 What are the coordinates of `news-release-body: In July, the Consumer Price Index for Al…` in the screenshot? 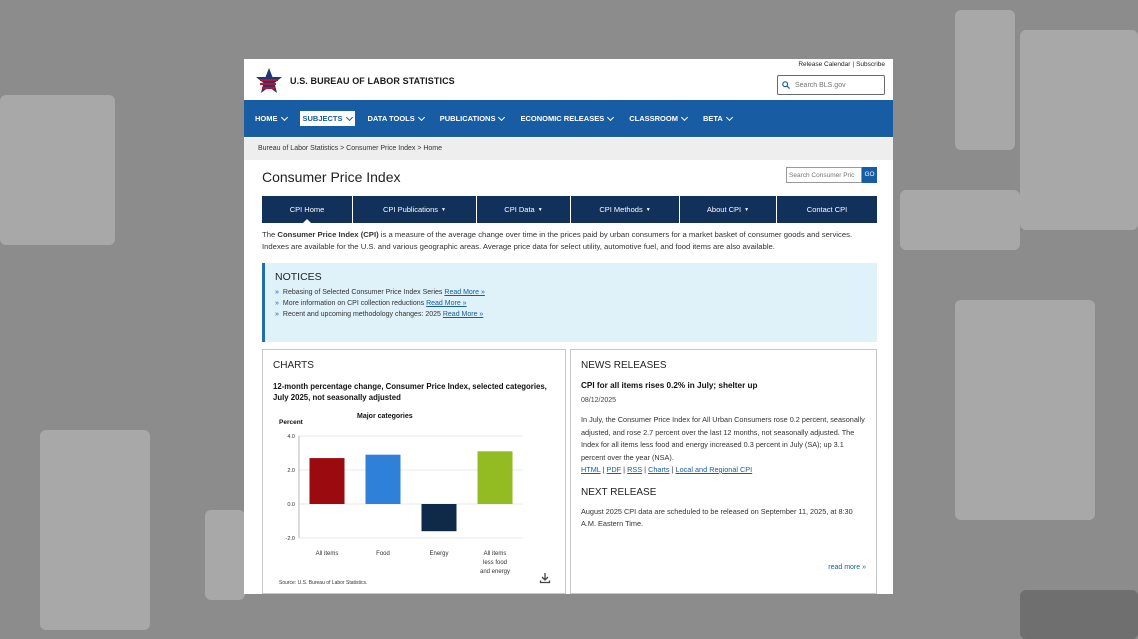 It's located at (723, 445).